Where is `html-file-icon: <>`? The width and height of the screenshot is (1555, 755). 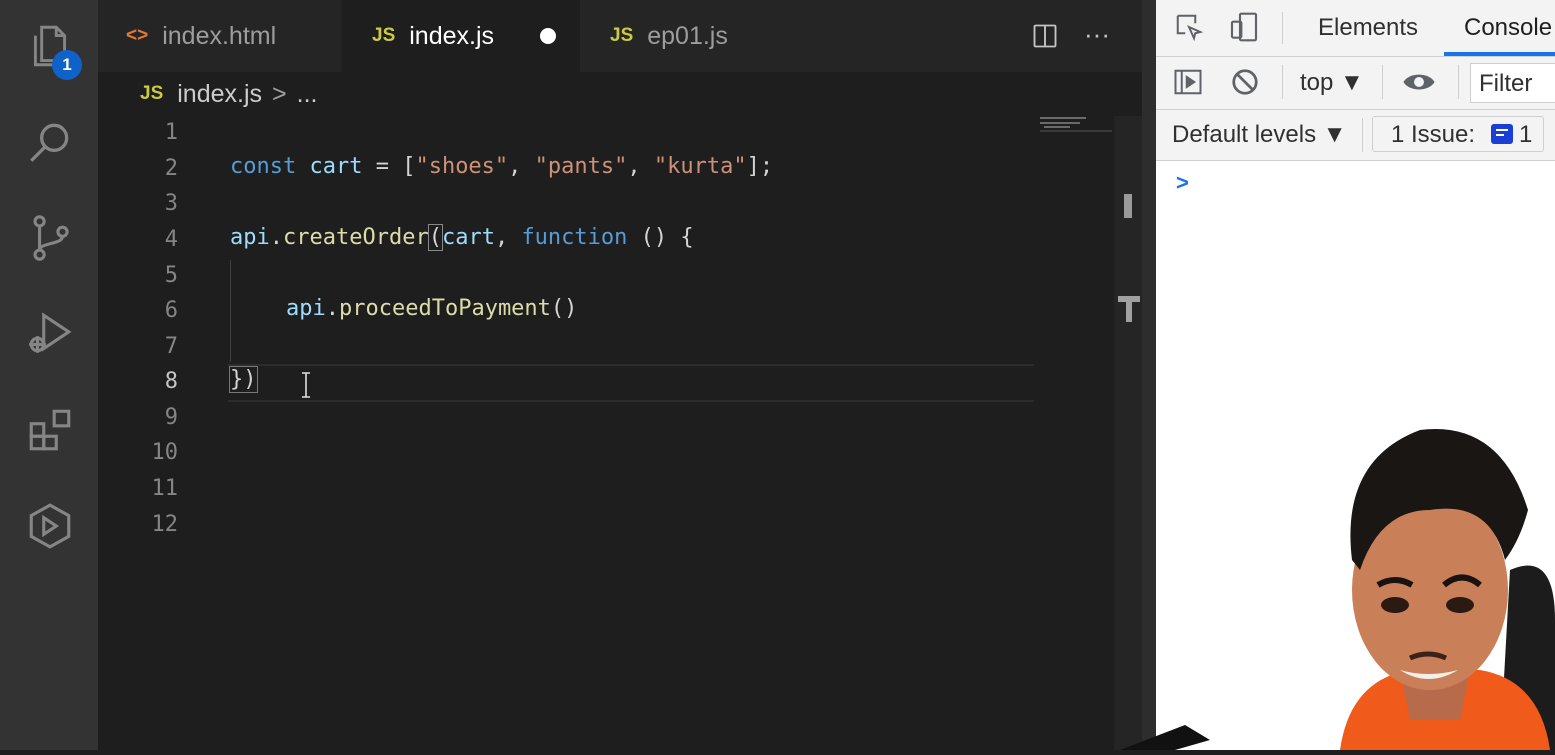 html-file-icon: <> is located at coordinates (137, 35).